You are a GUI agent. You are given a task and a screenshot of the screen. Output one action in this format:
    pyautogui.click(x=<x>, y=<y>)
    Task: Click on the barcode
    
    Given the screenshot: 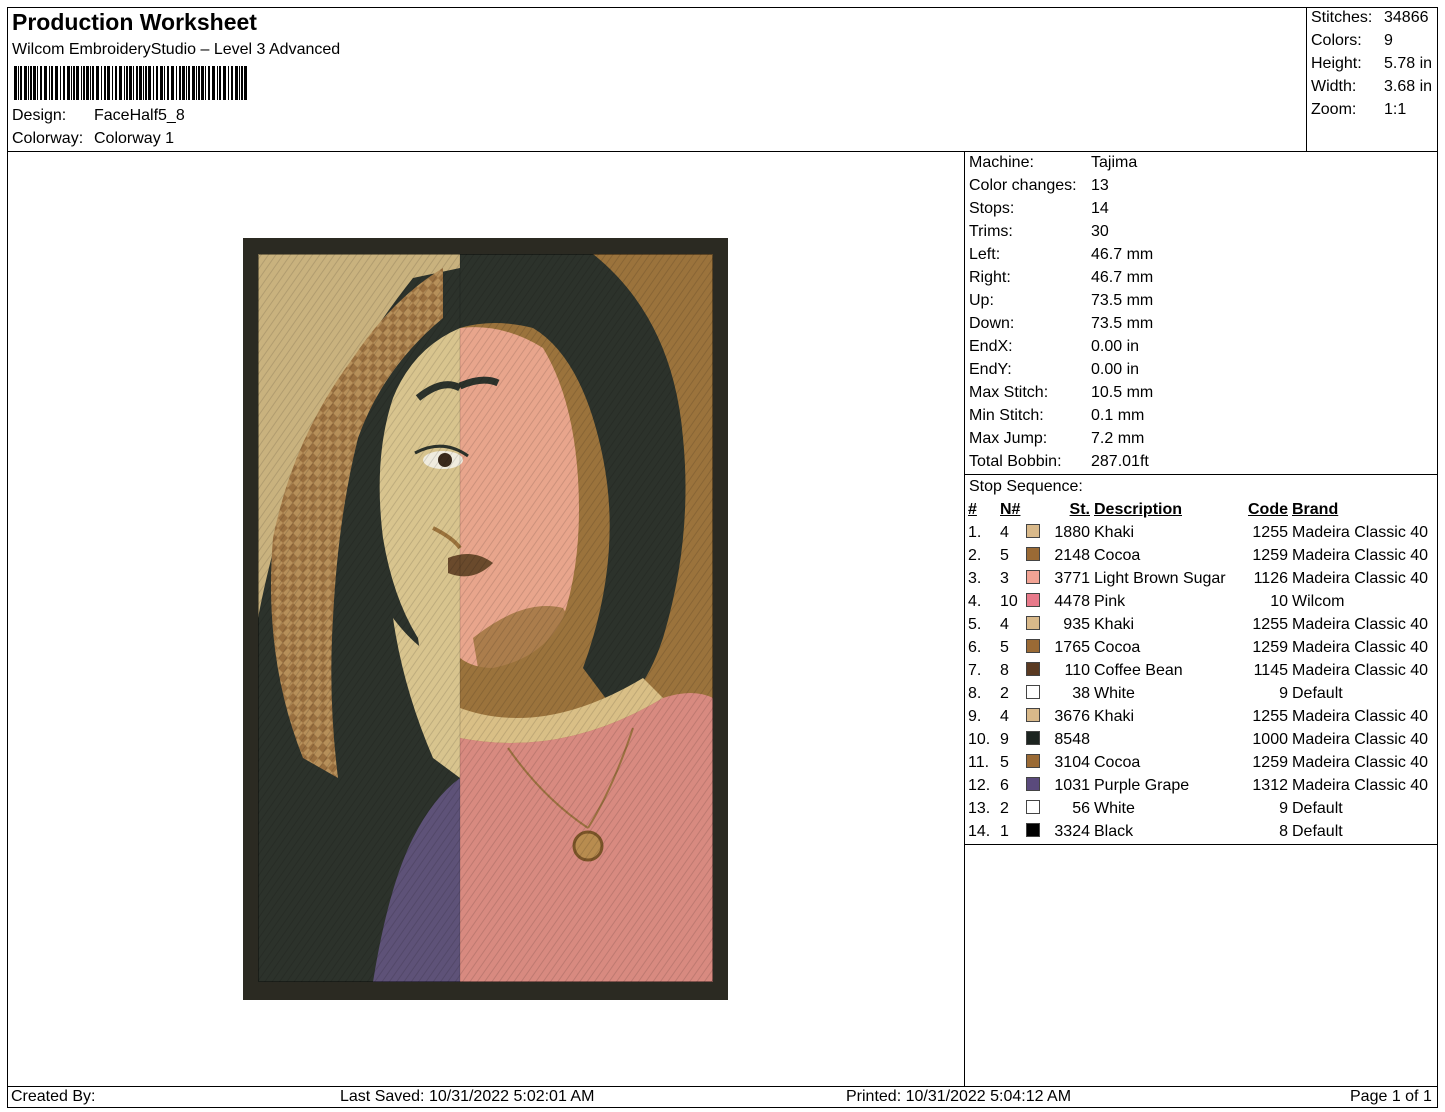 What is the action you would take?
    pyautogui.click(x=130, y=83)
    